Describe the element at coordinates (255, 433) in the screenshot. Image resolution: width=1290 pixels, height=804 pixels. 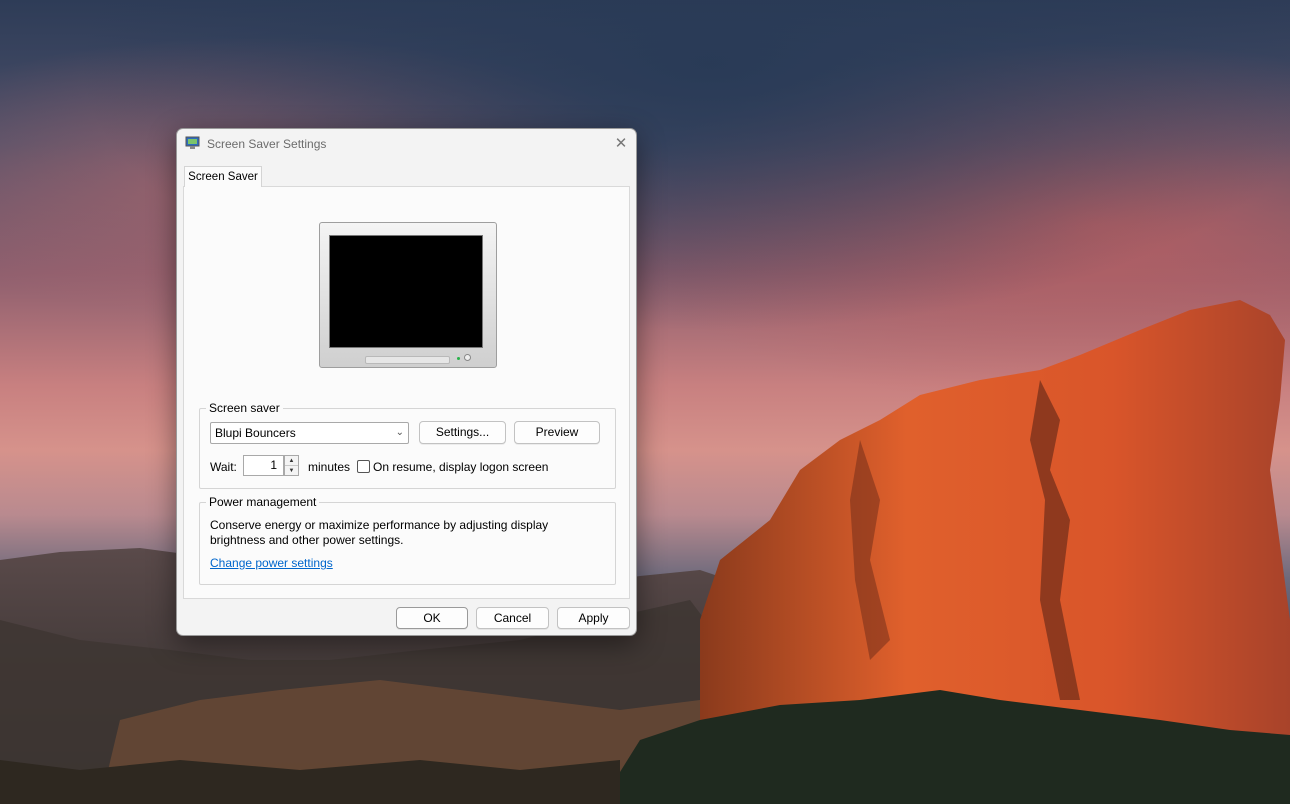
I see `screen-saver-selected-value: Blupi Bouncers` at that location.